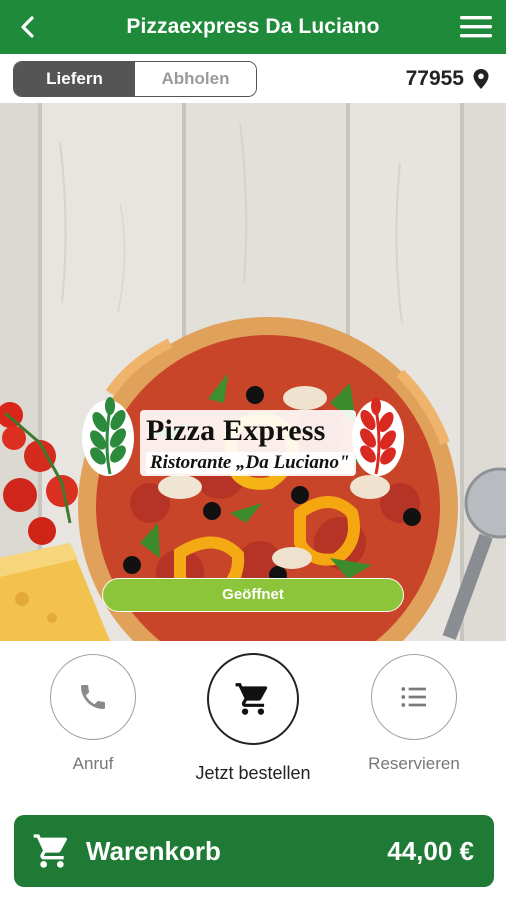 This screenshot has height=900, width=506. I want to click on reserve-label: Reservieren, so click(414, 763).